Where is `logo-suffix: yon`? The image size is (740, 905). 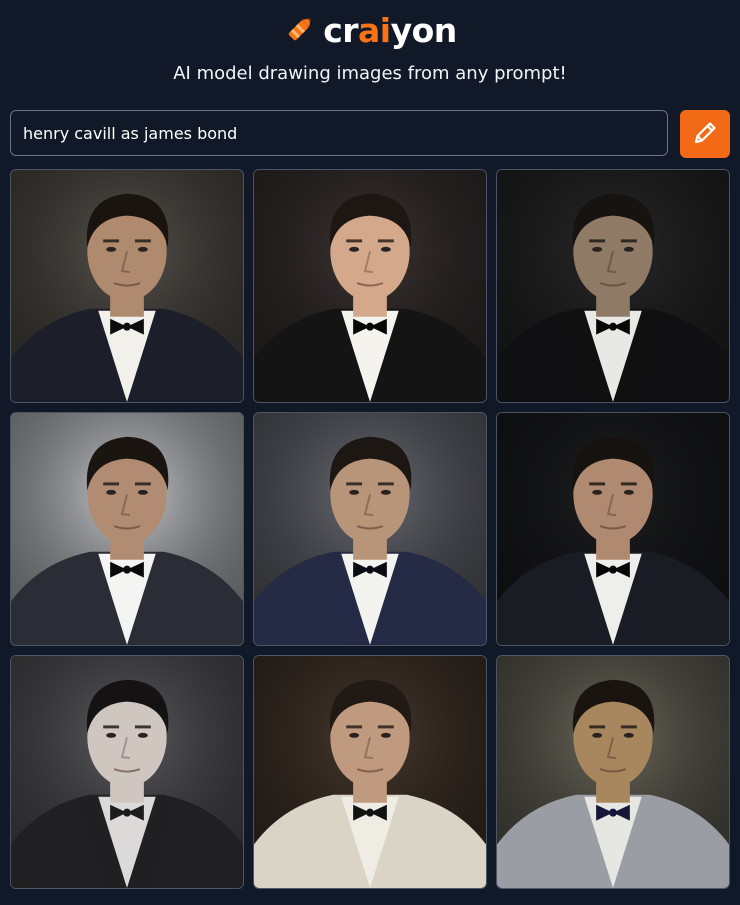 logo-suffix: yon is located at coordinates (424, 30).